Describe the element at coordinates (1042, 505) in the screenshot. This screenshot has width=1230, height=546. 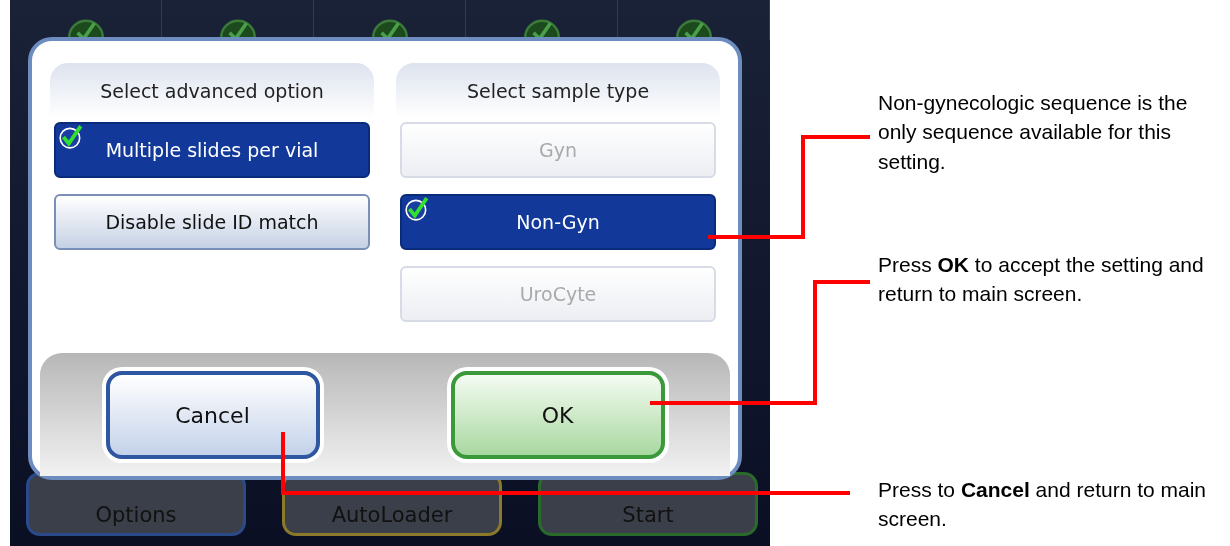
I see `callout-text: Press to Cancel and return to main screen.` at that location.